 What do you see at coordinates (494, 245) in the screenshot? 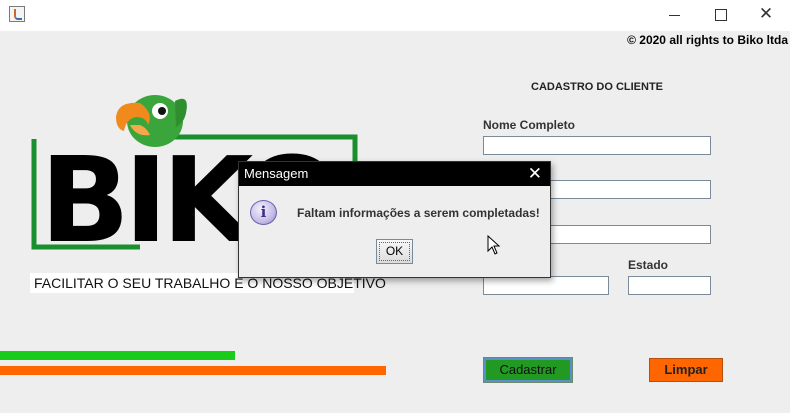
I see `mouse-cursor-icon` at bounding box center [494, 245].